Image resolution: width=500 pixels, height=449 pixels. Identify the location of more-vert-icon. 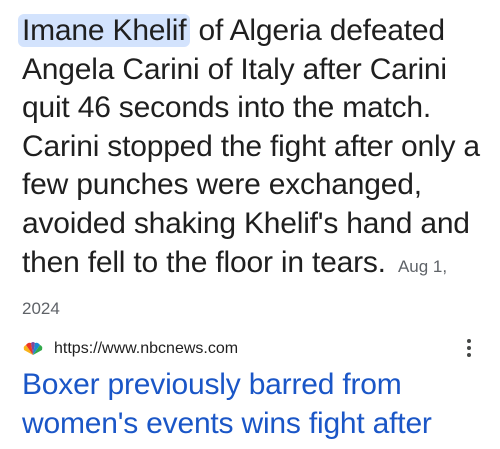
(469, 350).